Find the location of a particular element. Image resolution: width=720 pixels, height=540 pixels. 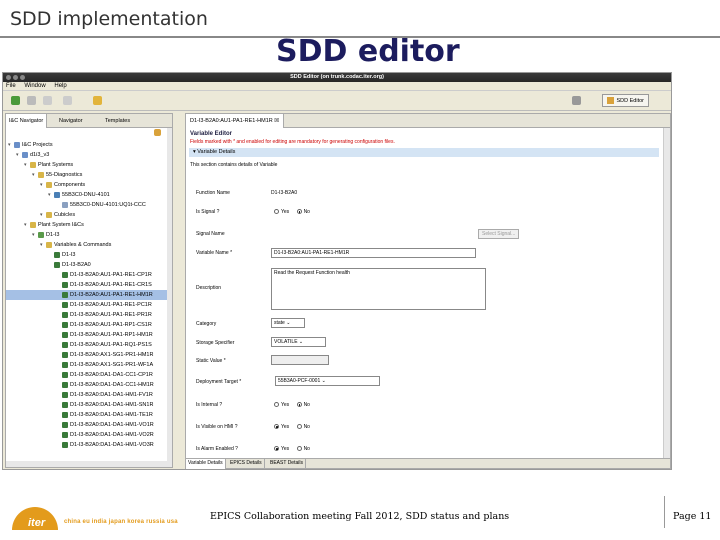

tree-item: ▾ D1-I3 is located at coordinates (45, 235).